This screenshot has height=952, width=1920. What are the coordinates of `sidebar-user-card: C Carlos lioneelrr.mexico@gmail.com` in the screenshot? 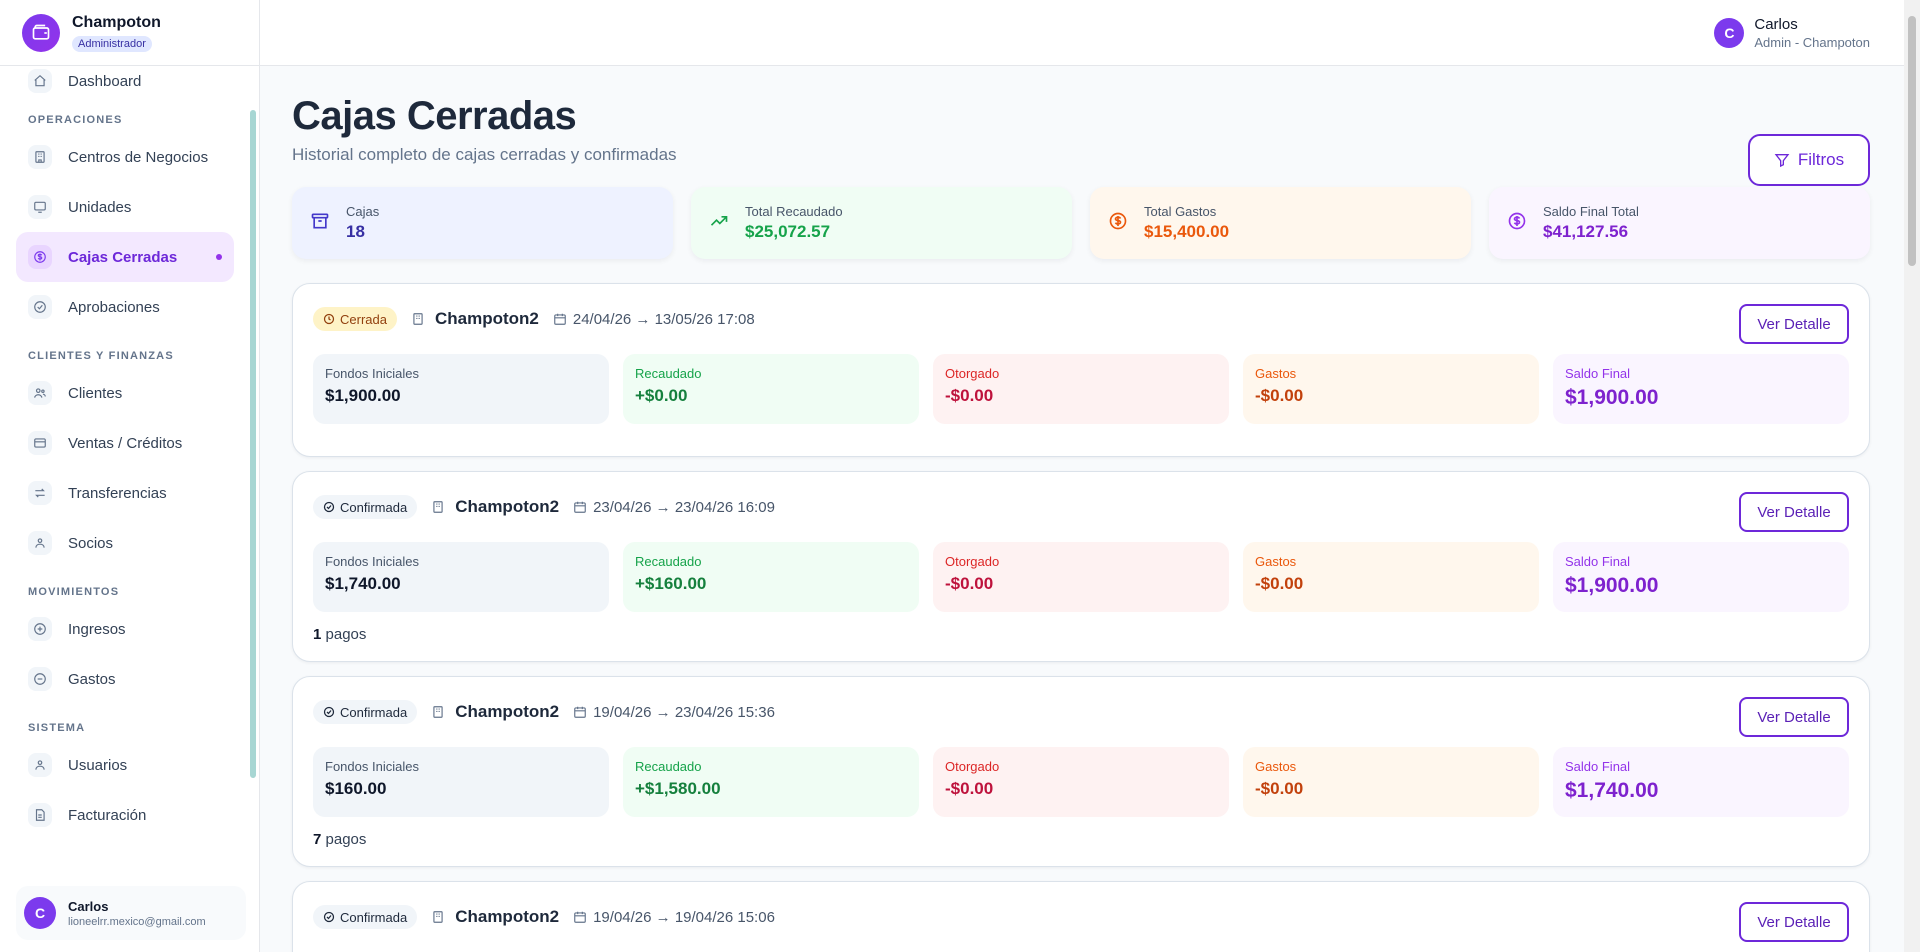 It's located at (131, 913).